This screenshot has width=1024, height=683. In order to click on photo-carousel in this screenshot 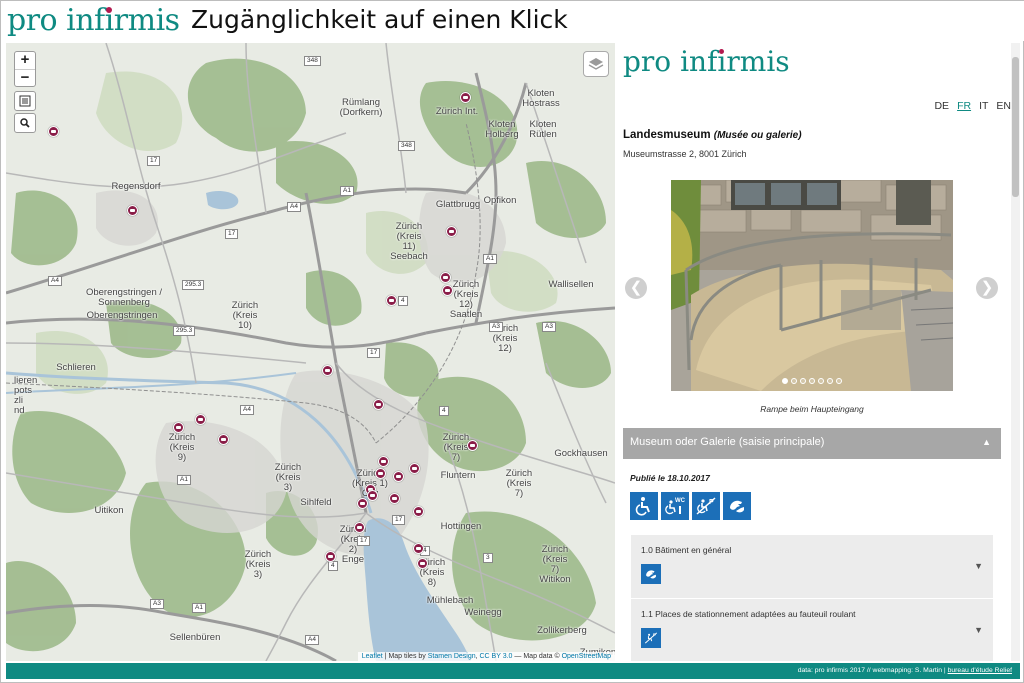, I will do `click(812, 285)`.